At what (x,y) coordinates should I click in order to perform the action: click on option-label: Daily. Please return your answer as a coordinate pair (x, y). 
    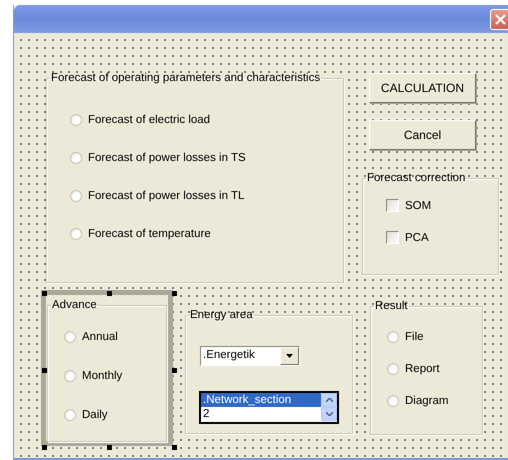
    Looking at the image, I should click on (95, 414).